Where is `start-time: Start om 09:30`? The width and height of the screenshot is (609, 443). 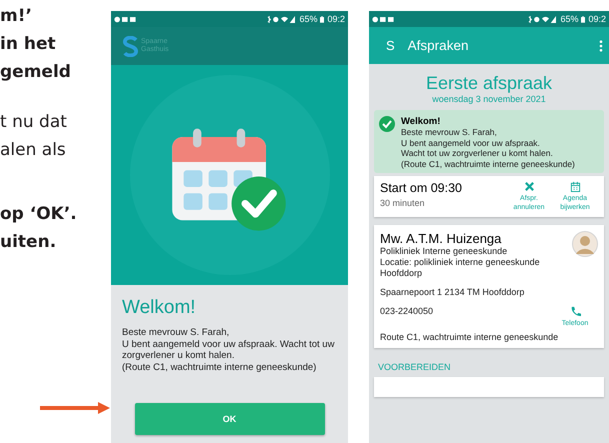
start-time: Start om 09:30 is located at coordinates (421, 188).